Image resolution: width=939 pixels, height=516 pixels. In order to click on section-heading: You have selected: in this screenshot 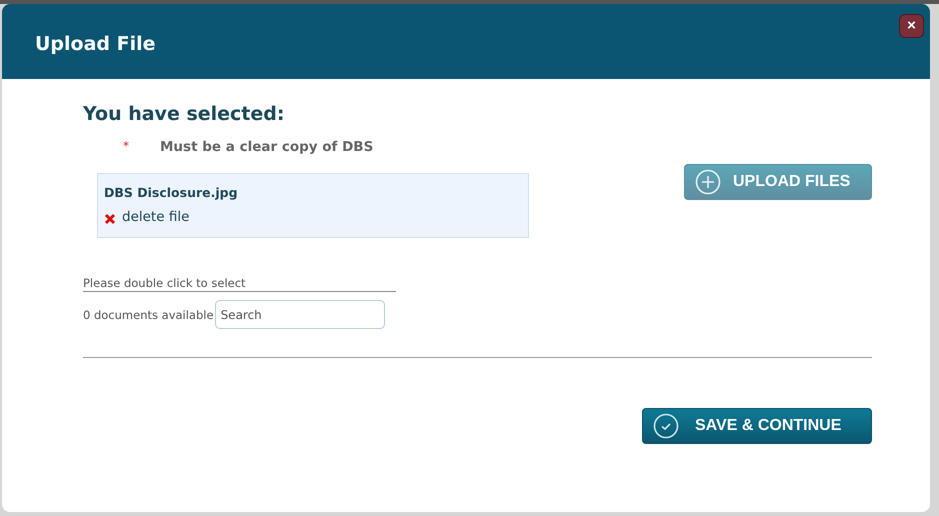, I will do `click(184, 114)`.